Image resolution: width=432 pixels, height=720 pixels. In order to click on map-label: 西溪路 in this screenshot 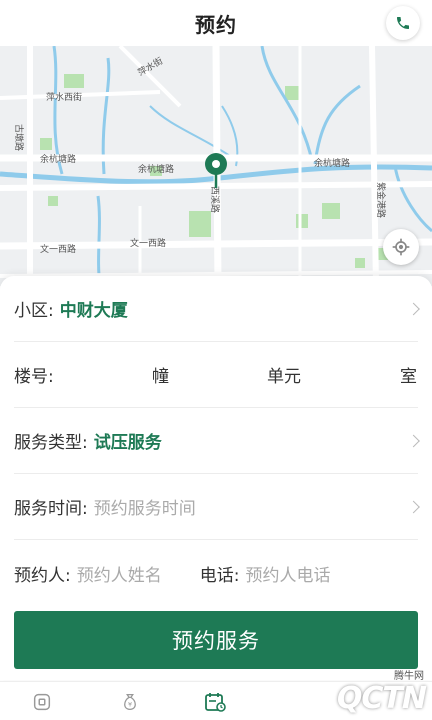, I will do `click(215, 199)`.